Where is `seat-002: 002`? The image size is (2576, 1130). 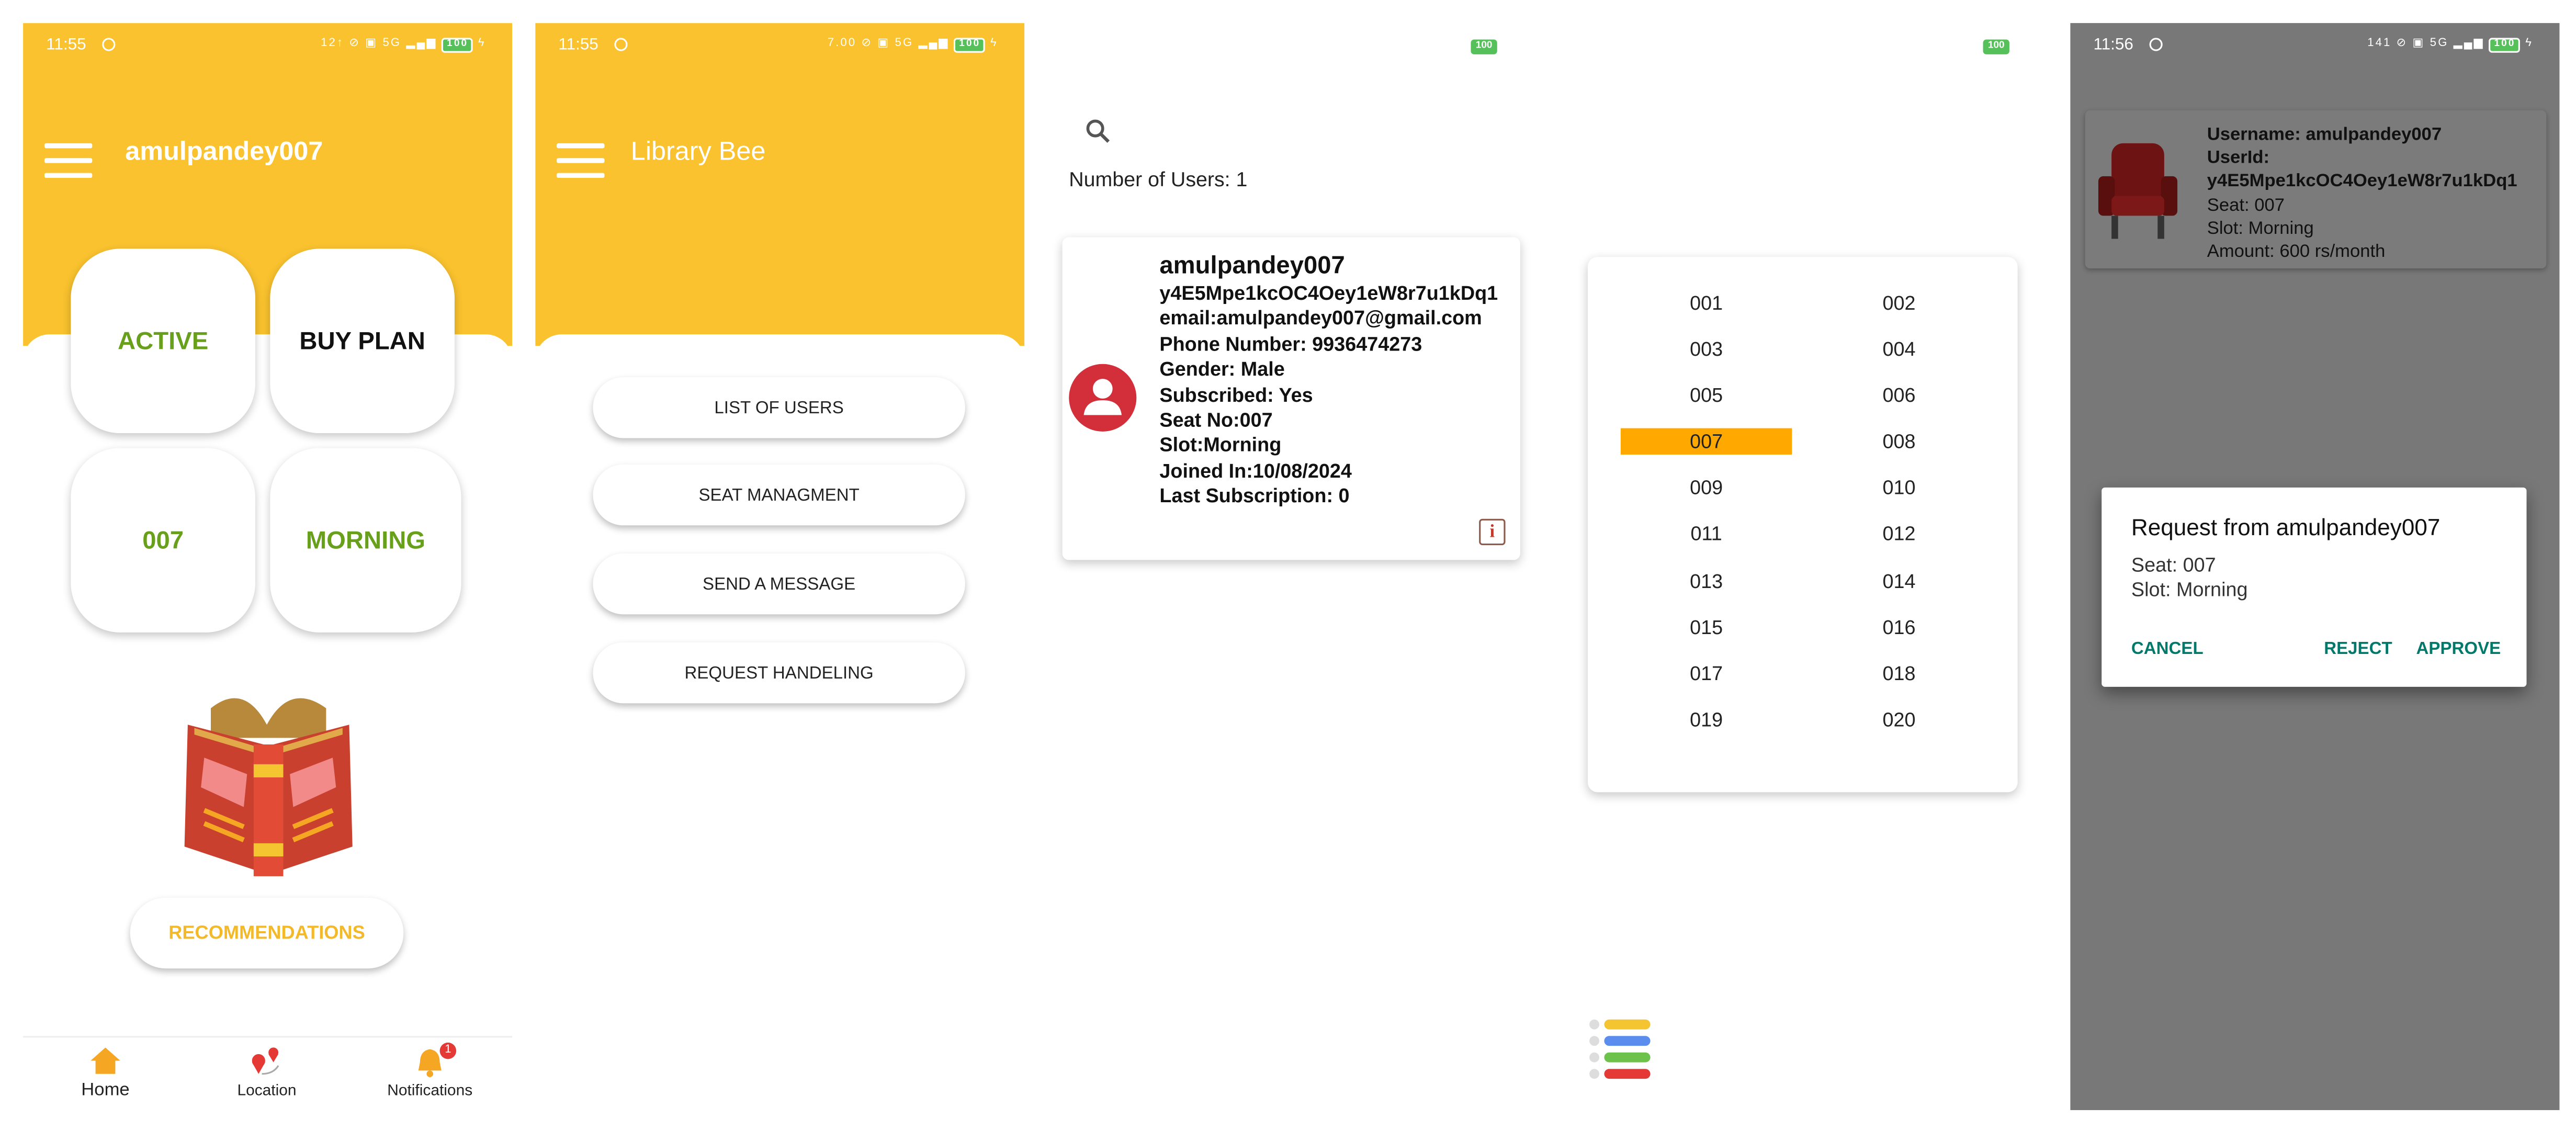 seat-002: 002 is located at coordinates (1898, 303).